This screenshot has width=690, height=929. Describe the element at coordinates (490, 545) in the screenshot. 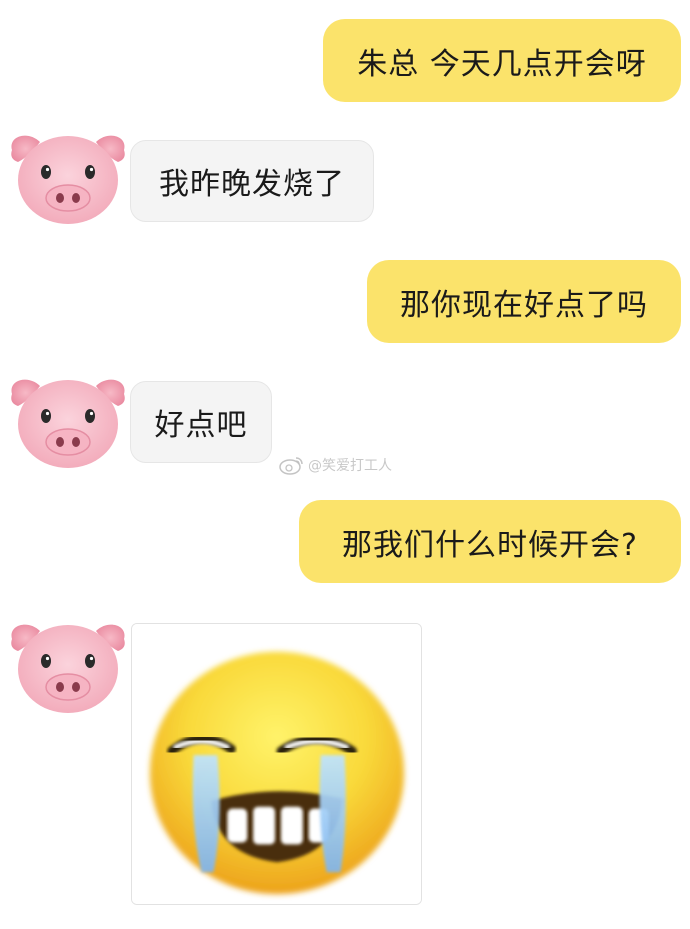

I see `message-text: 那我们什么时候开会?` at that location.